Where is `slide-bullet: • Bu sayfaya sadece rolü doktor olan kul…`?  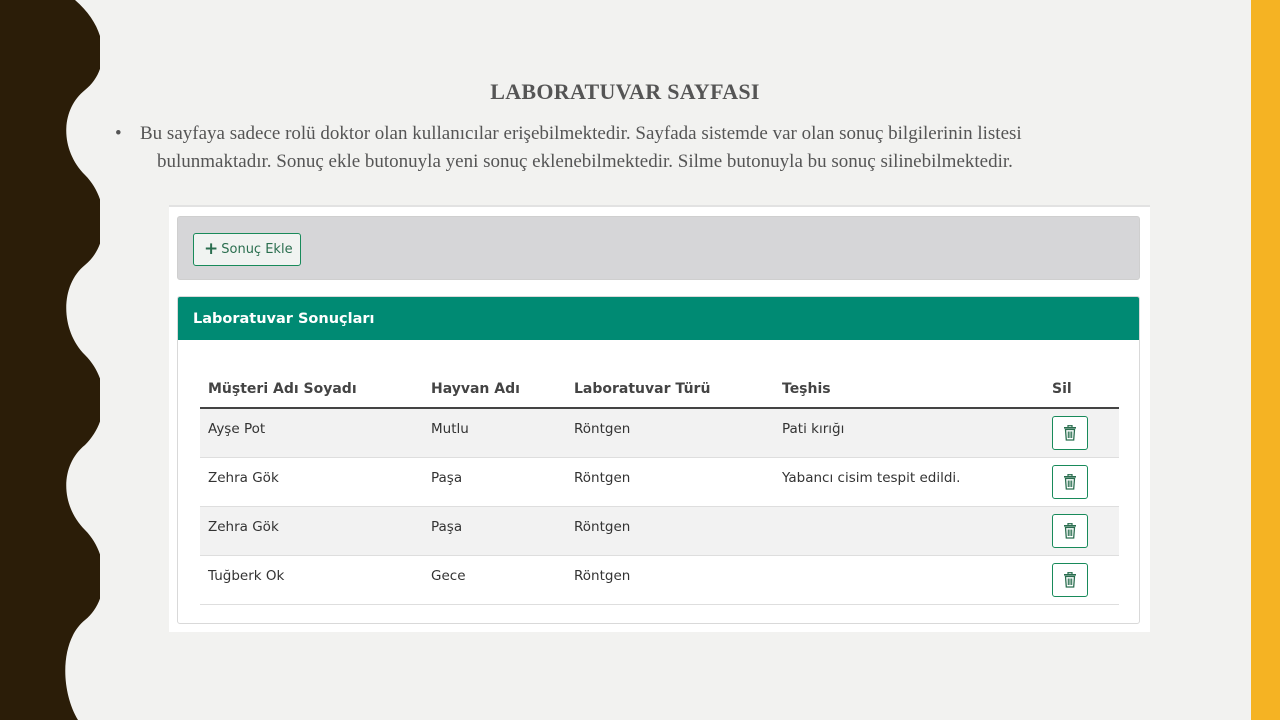 slide-bullet: • Bu sayfaya sadece rolü doktor olan kul… is located at coordinates (635, 148).